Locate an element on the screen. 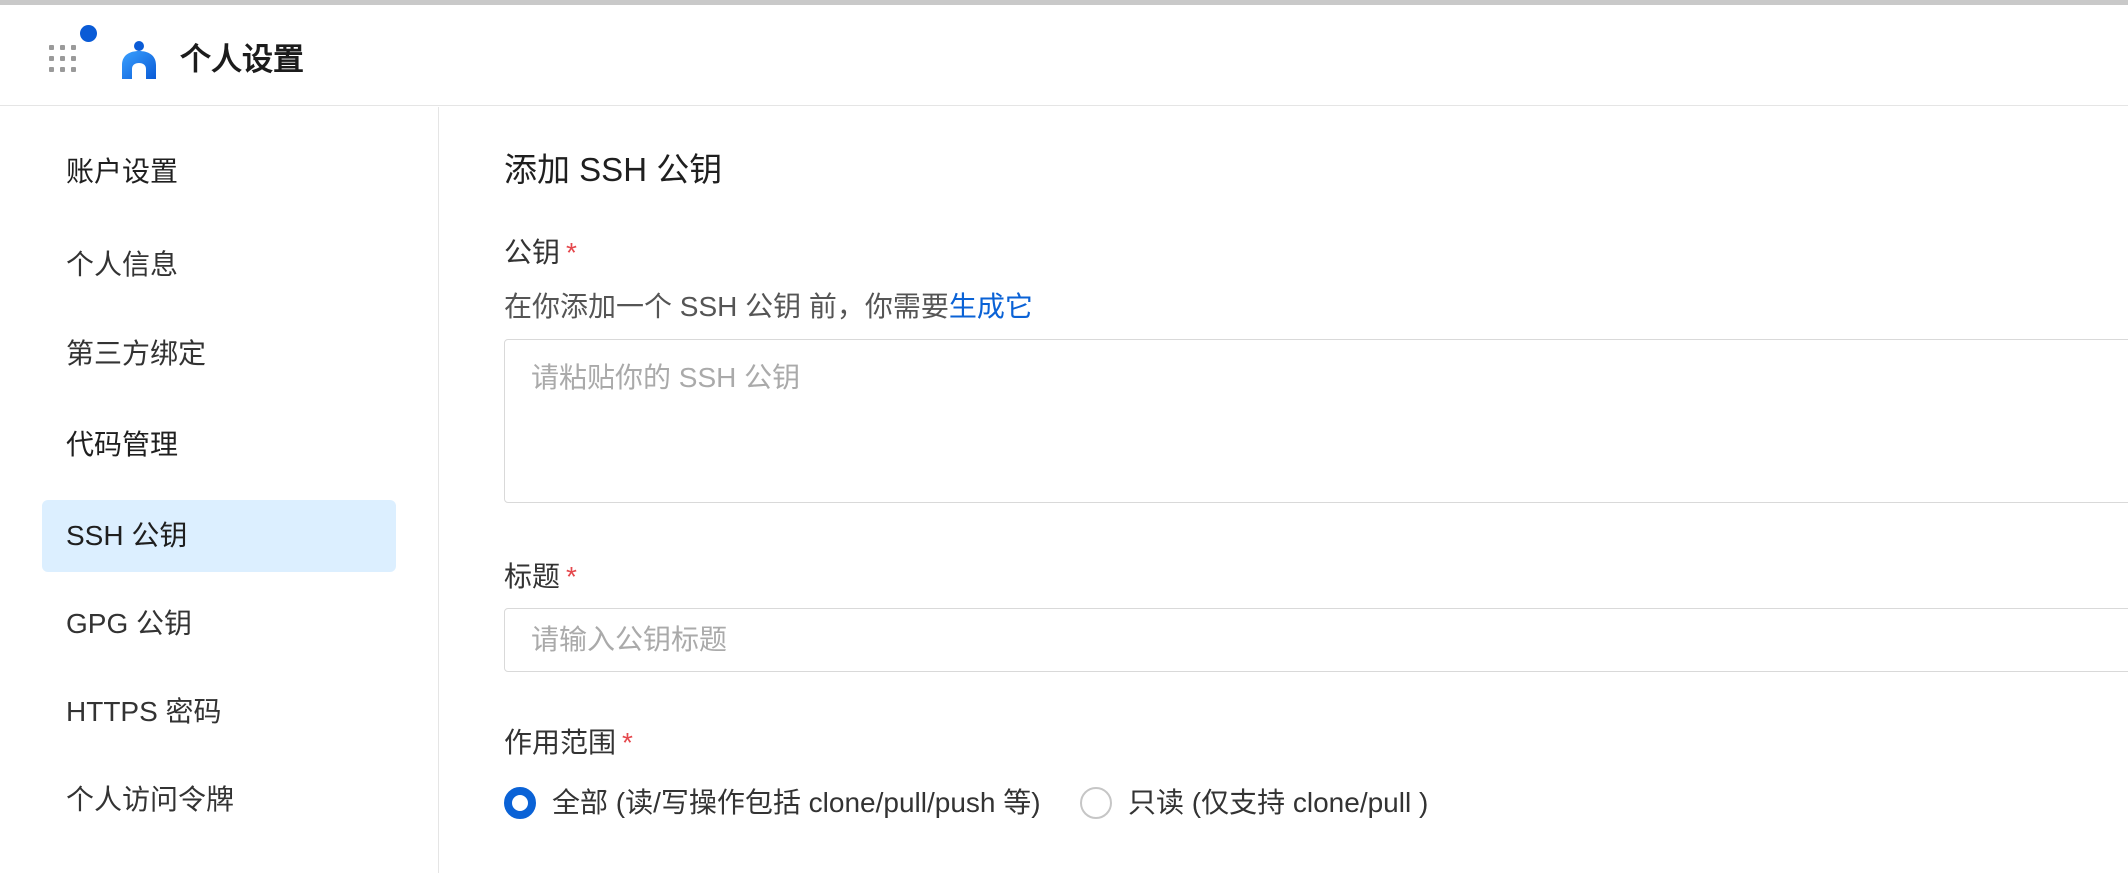  title-label: 标题 * is located at coordinates (540, 575).